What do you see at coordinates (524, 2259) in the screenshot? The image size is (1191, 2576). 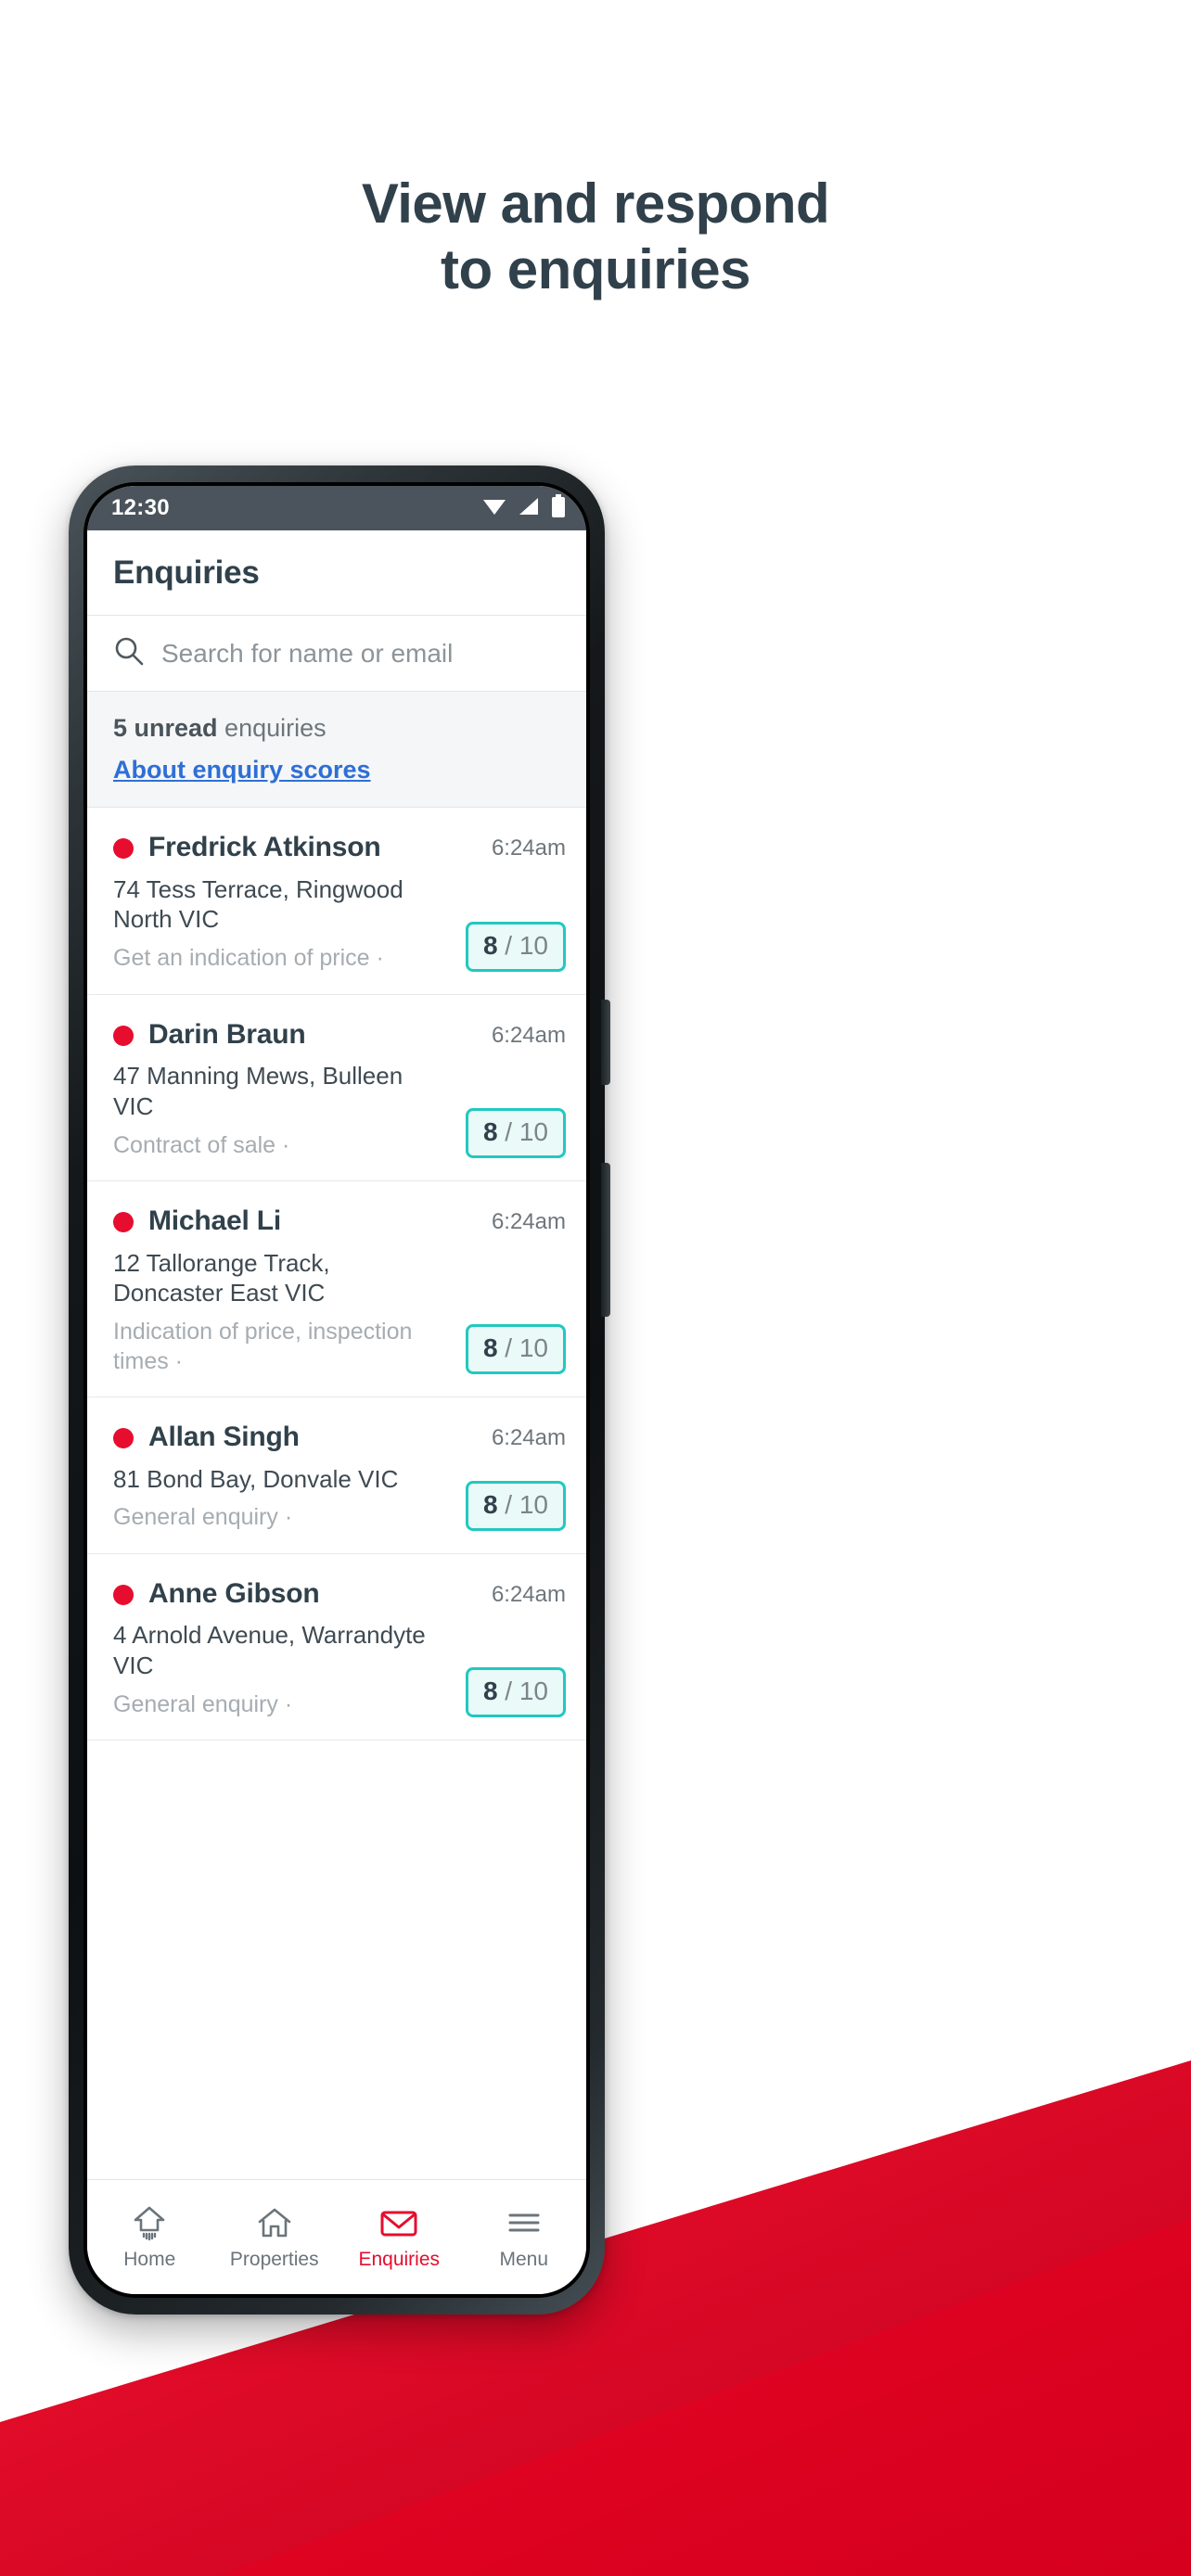 I see `nav-item-label: Menu` at bounding box center [524, 2259].